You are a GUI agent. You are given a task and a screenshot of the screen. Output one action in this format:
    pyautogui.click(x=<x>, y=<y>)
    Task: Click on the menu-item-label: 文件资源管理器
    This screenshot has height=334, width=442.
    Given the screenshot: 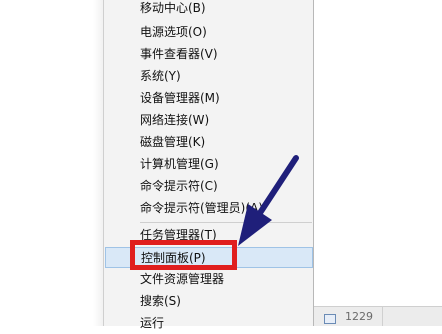 What is the action you would take?
    pyautogui.click(x=182, y=279)
    